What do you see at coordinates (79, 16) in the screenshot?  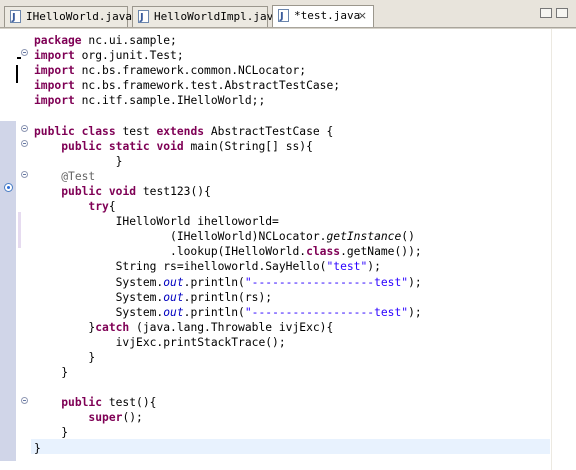 I see `tab-label: IHelloWorld.java` at bounding box center [79, 16].